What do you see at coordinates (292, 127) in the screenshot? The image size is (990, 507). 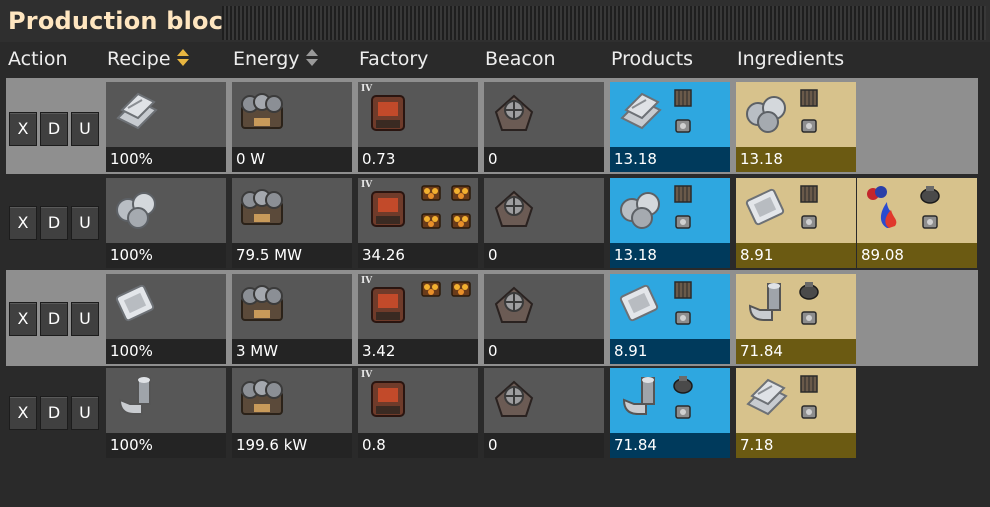 I see `energy-cell: 0 W` at bounding box center [292, 127].